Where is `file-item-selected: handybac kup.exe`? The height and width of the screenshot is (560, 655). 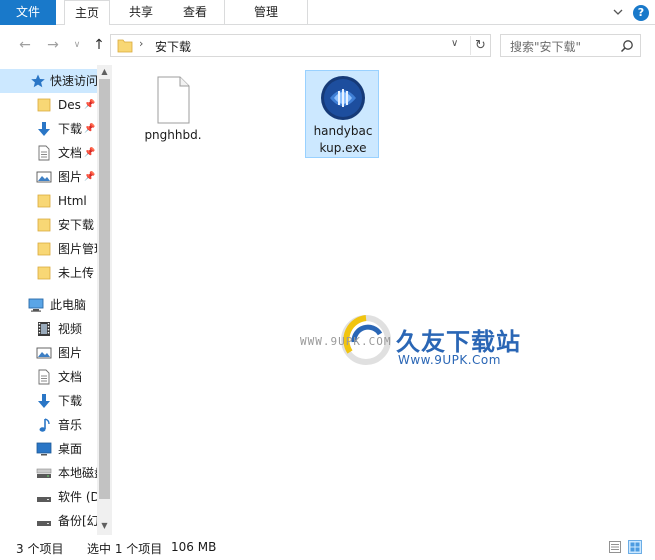
file-item-selected: handybac kup.exe is located at coordinates (342, 114).